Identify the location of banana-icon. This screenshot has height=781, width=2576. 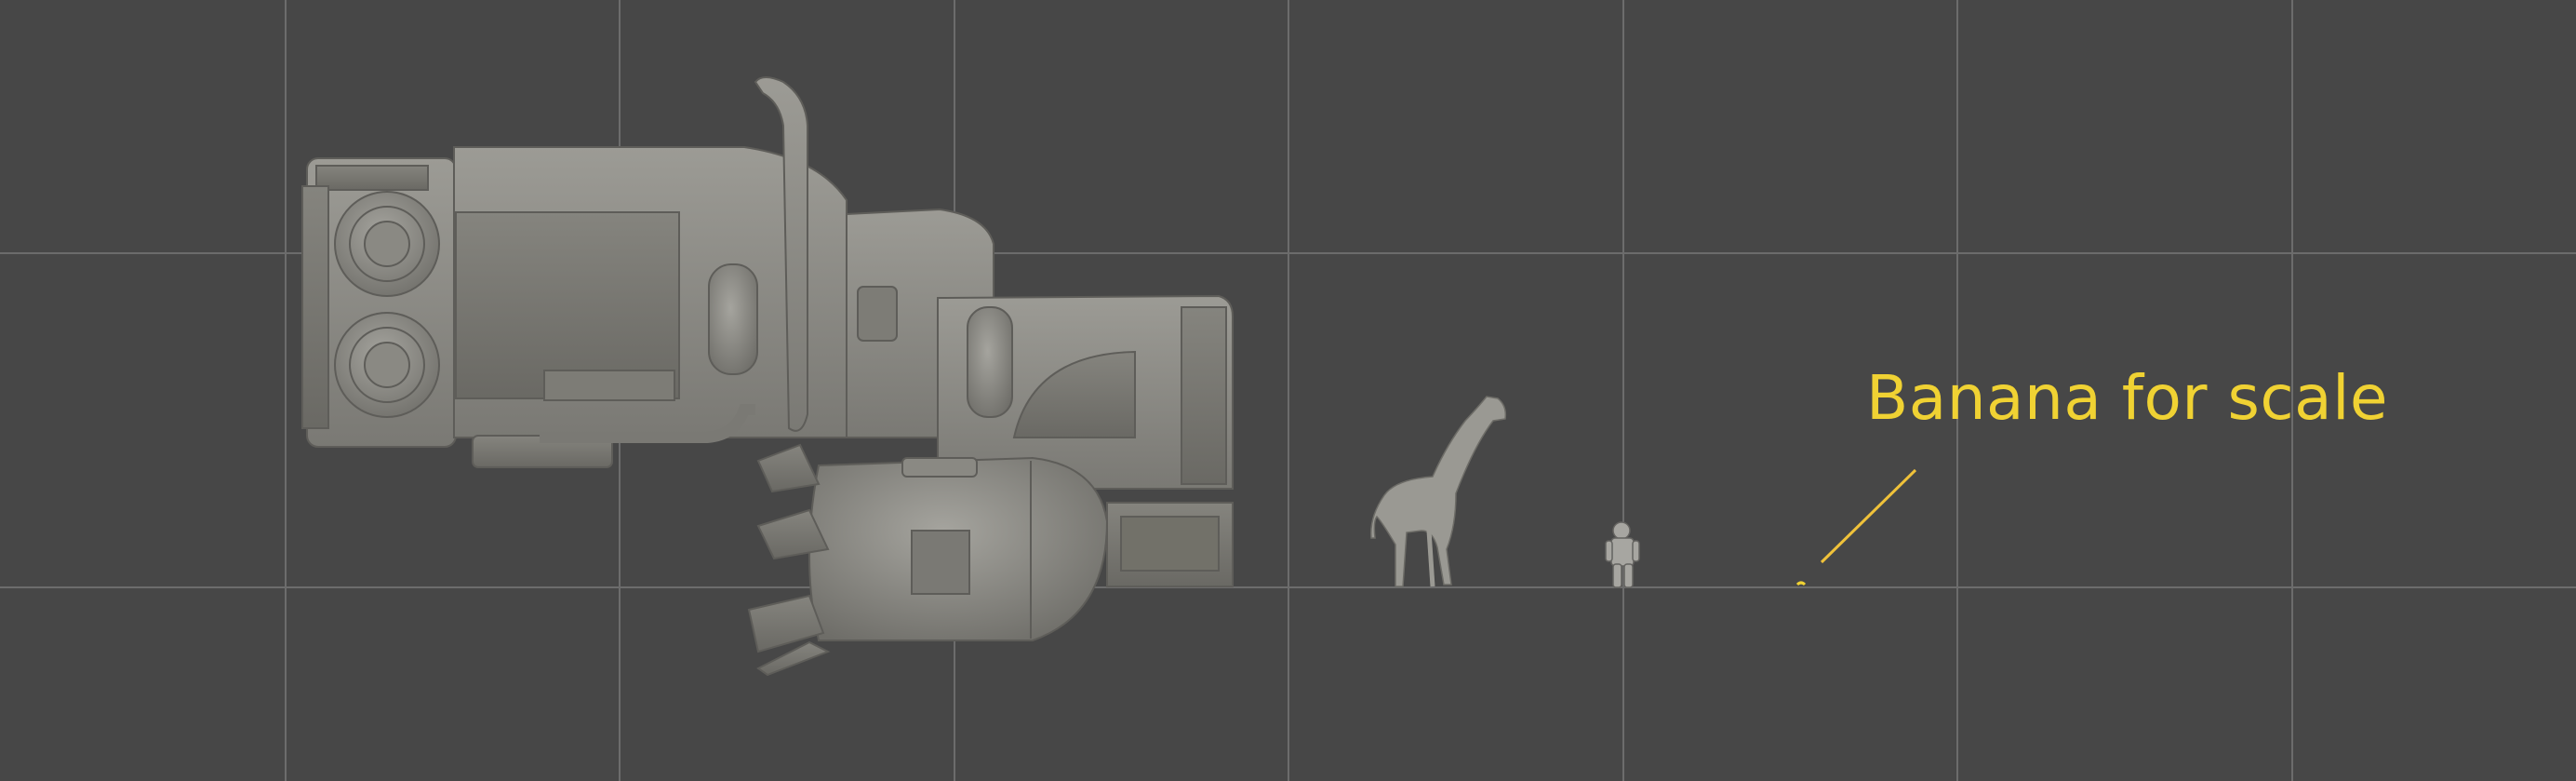
(1801, 583).